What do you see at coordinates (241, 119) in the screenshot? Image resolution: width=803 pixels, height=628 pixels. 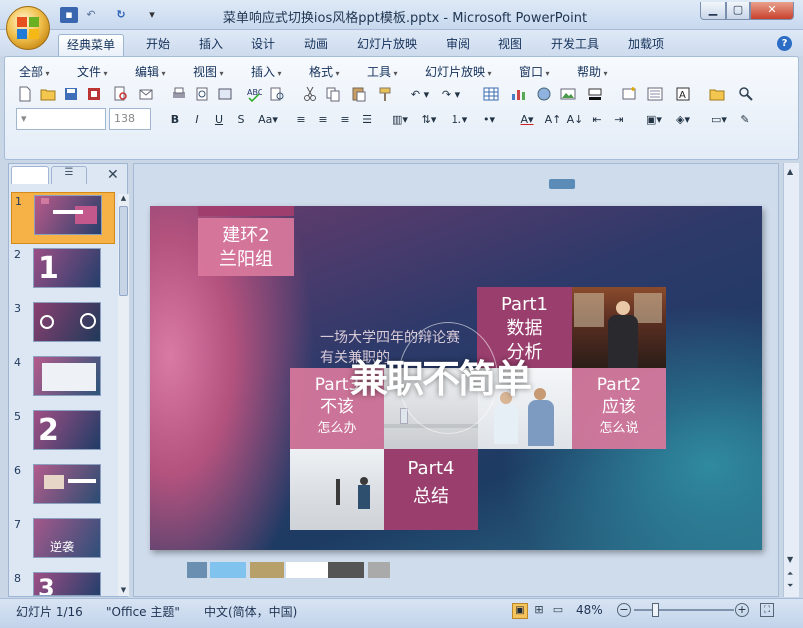 I see `shadow-icon: S` at bounding box center [241, 119].